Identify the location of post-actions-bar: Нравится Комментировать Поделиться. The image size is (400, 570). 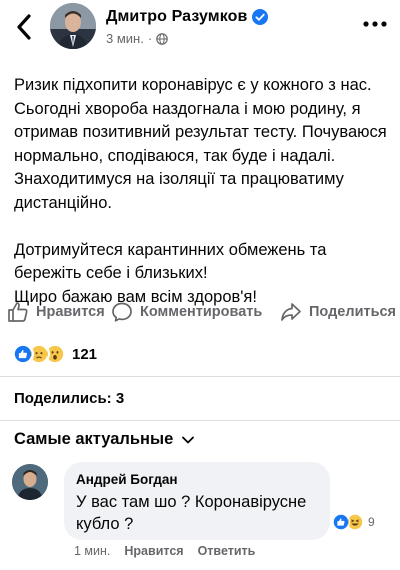
(200, 312).